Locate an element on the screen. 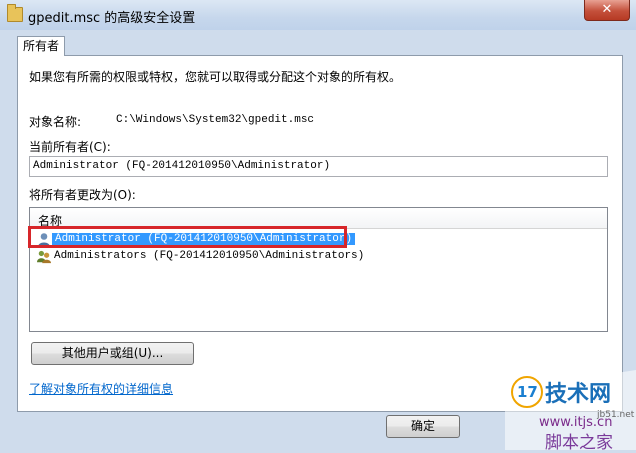 This screenshot has height=453, width=636. watermark-number: 17 is located at coordinates (527, 392).